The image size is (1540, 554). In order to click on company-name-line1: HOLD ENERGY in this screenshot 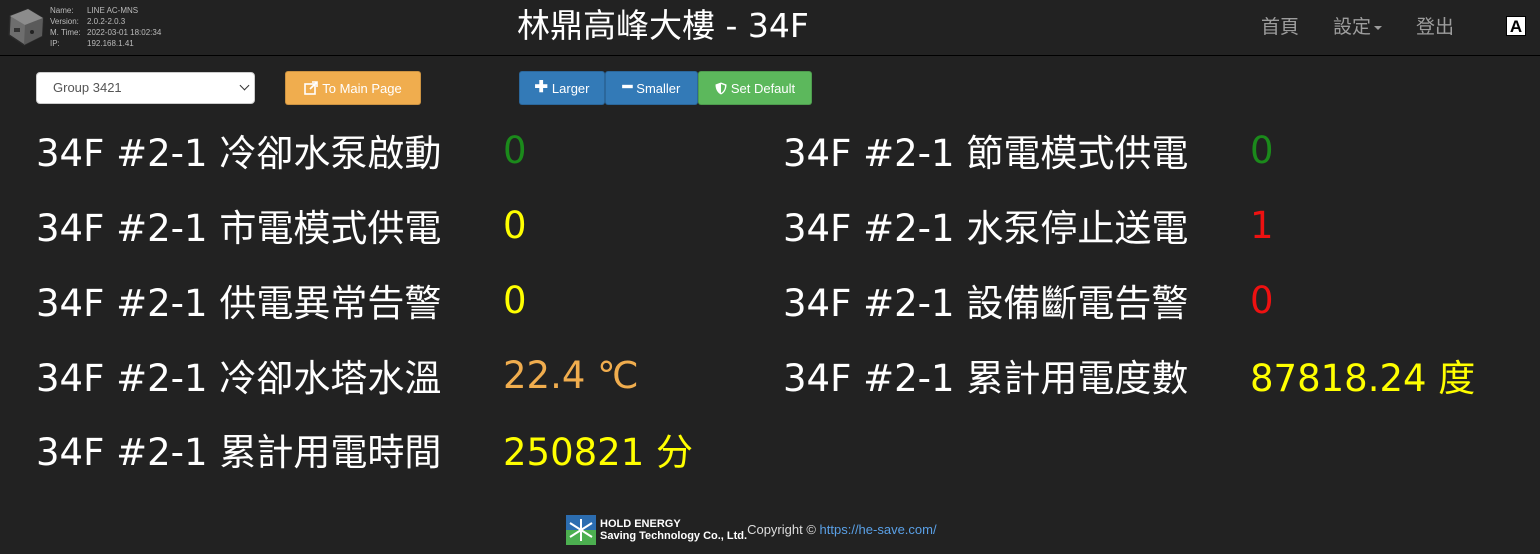, I will do `click(640, 524)`.